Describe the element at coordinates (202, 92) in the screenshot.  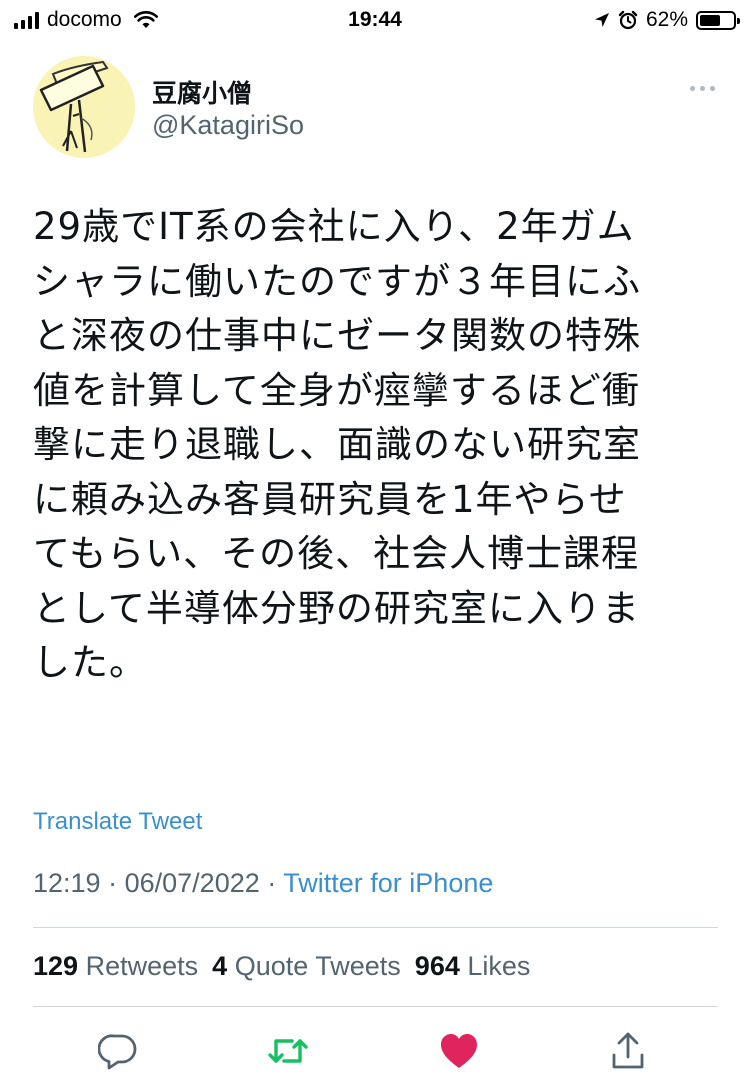
I see `display-name: 豆腐小僧` at that location.